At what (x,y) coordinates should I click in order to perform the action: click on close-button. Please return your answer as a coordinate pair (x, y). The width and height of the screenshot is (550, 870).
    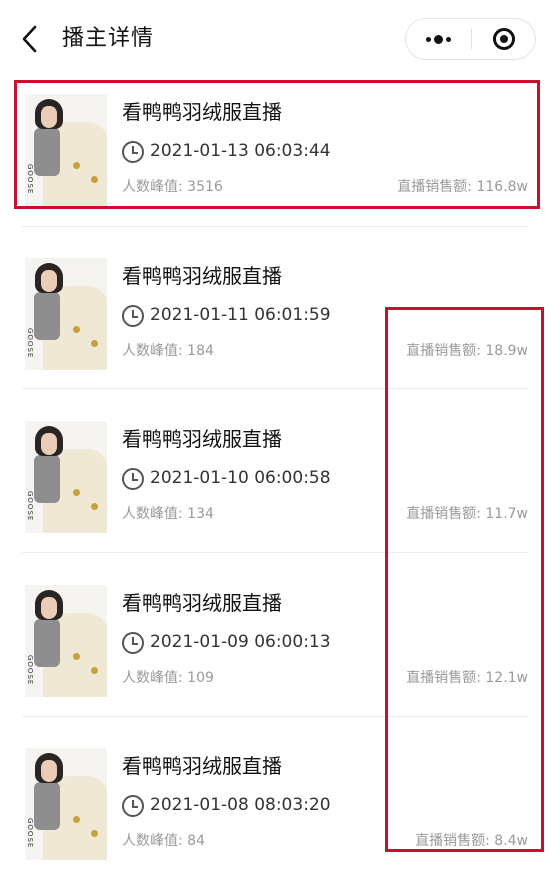
    Looking at the image, I should click on (504, 39).